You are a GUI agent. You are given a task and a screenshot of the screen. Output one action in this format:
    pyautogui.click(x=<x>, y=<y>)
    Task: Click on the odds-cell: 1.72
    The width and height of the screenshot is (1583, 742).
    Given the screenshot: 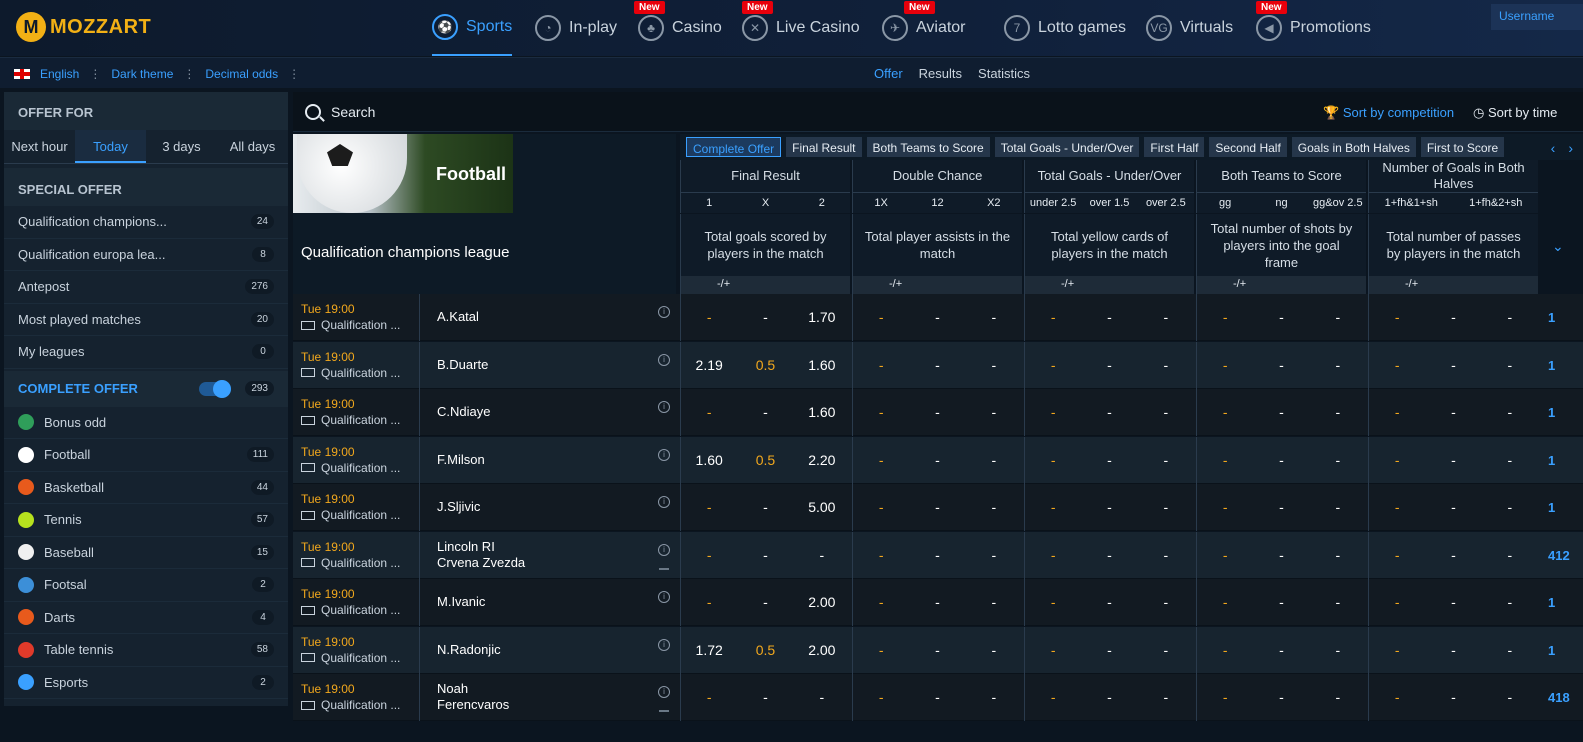 What is the action you would take?
    pyautogui.click(x=709, y=650)
    